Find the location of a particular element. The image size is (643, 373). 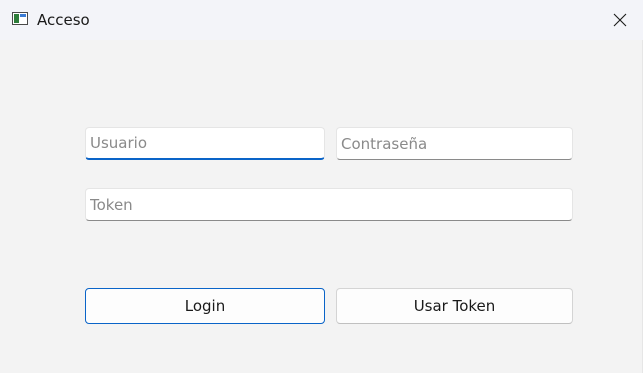

usuario-input is located at coordinates (205, 143).